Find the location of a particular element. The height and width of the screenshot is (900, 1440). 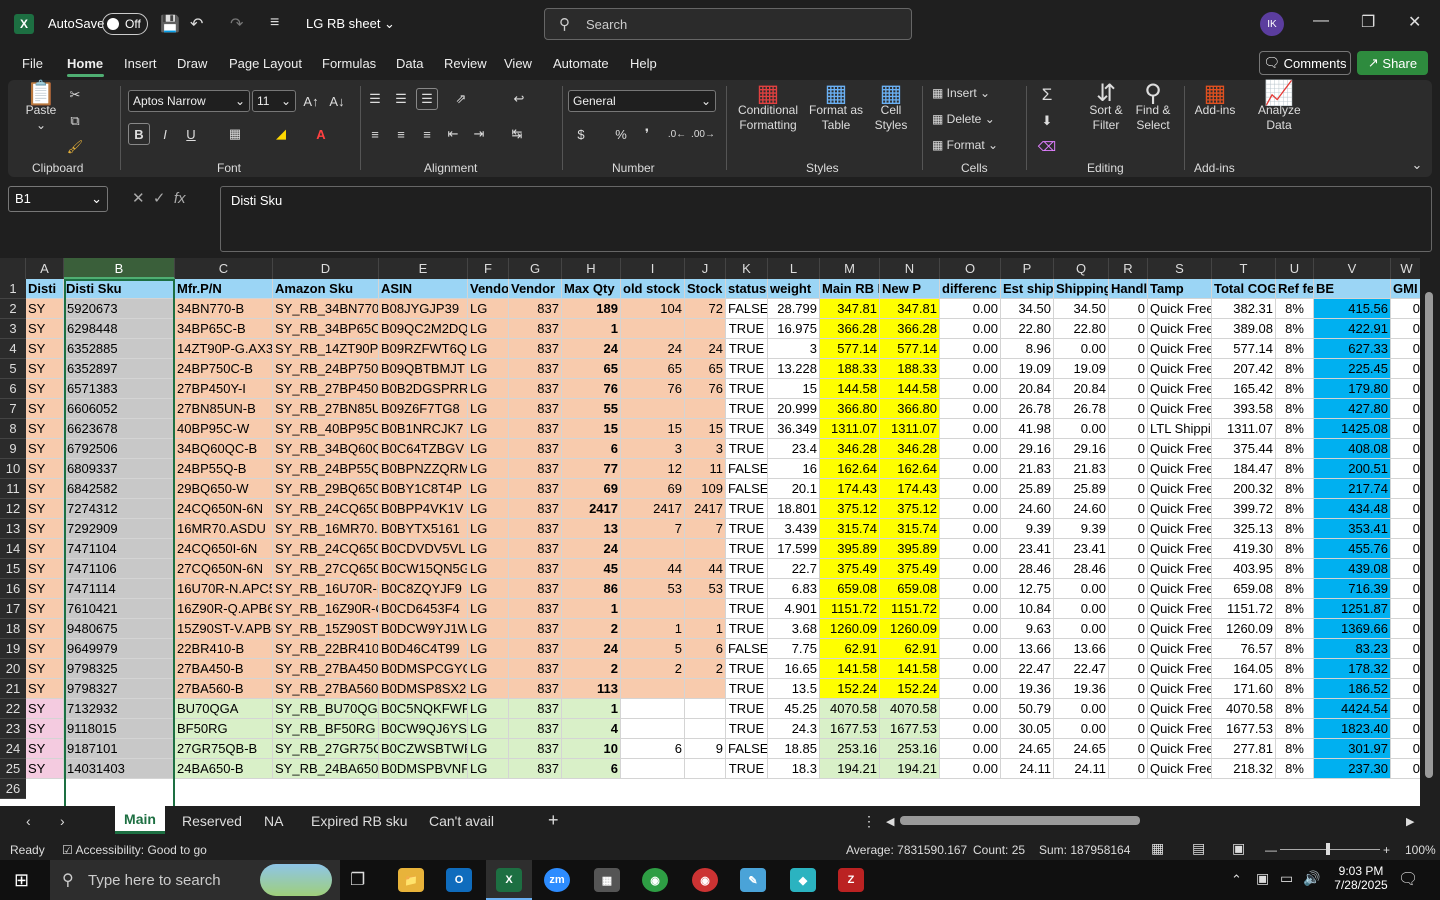

table-cell: B09RZFWT6Q is located at coordinates (423, 349).